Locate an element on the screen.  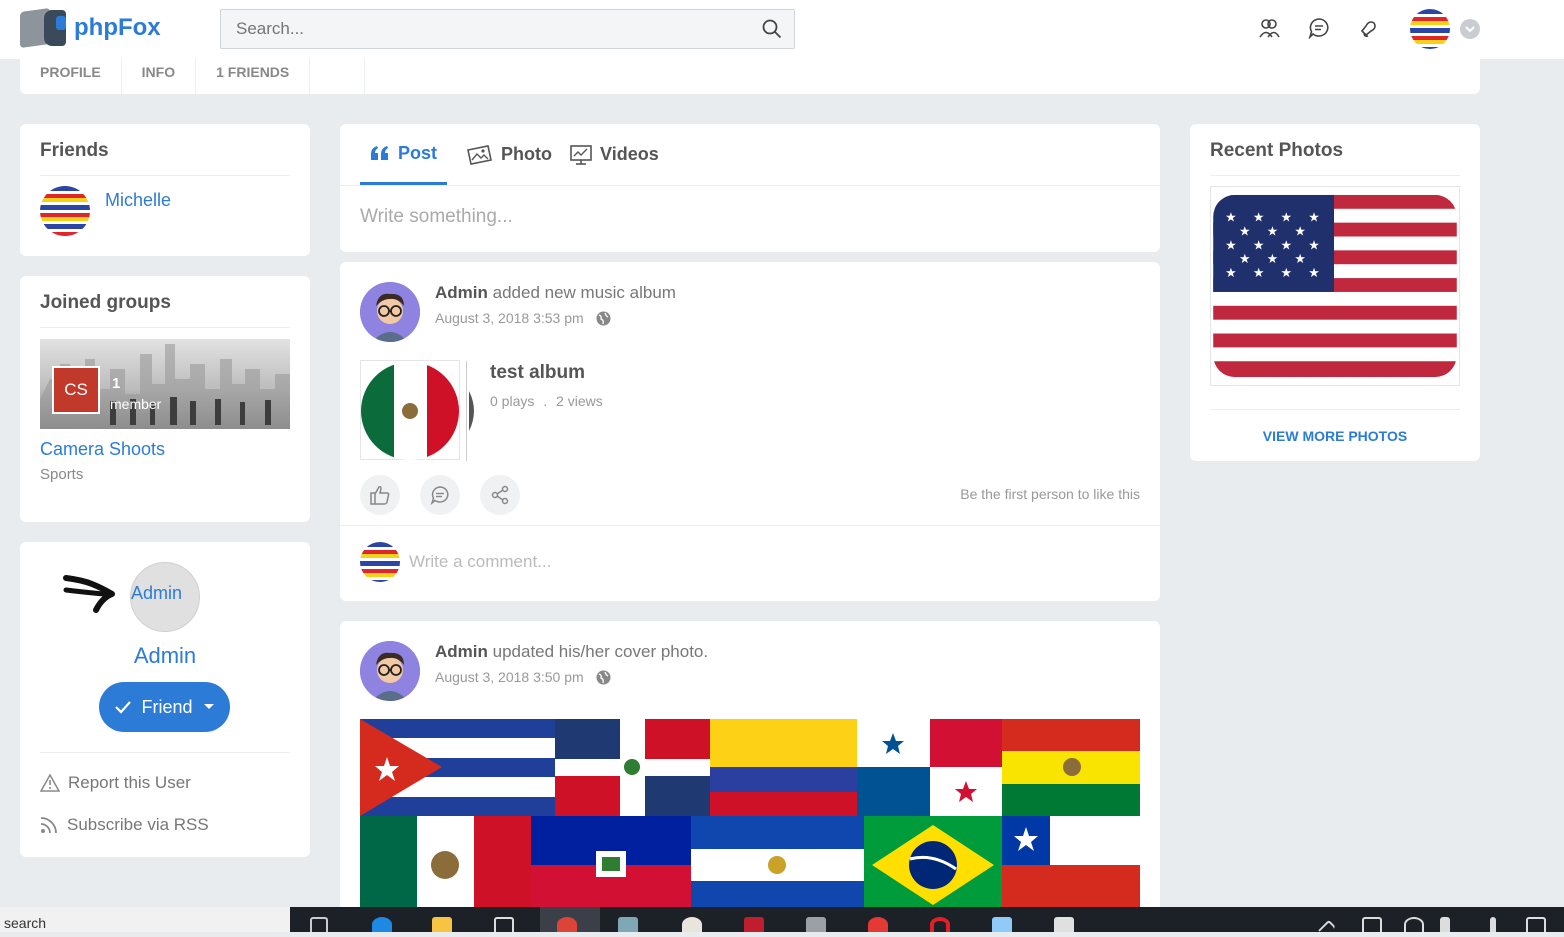
search-box is located at coordinates (507, 29).